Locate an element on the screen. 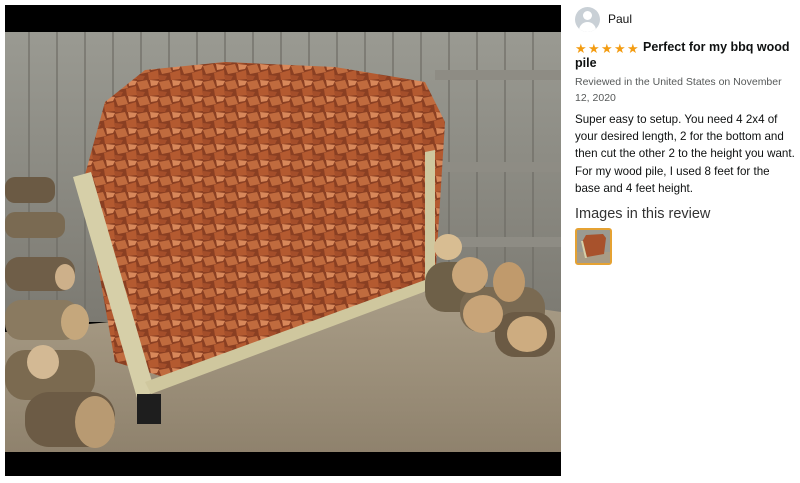  review-title-row: ★ ★ ★ ★ ★ Perfect for my bbq wood pile is located at coordinates (685, 55).